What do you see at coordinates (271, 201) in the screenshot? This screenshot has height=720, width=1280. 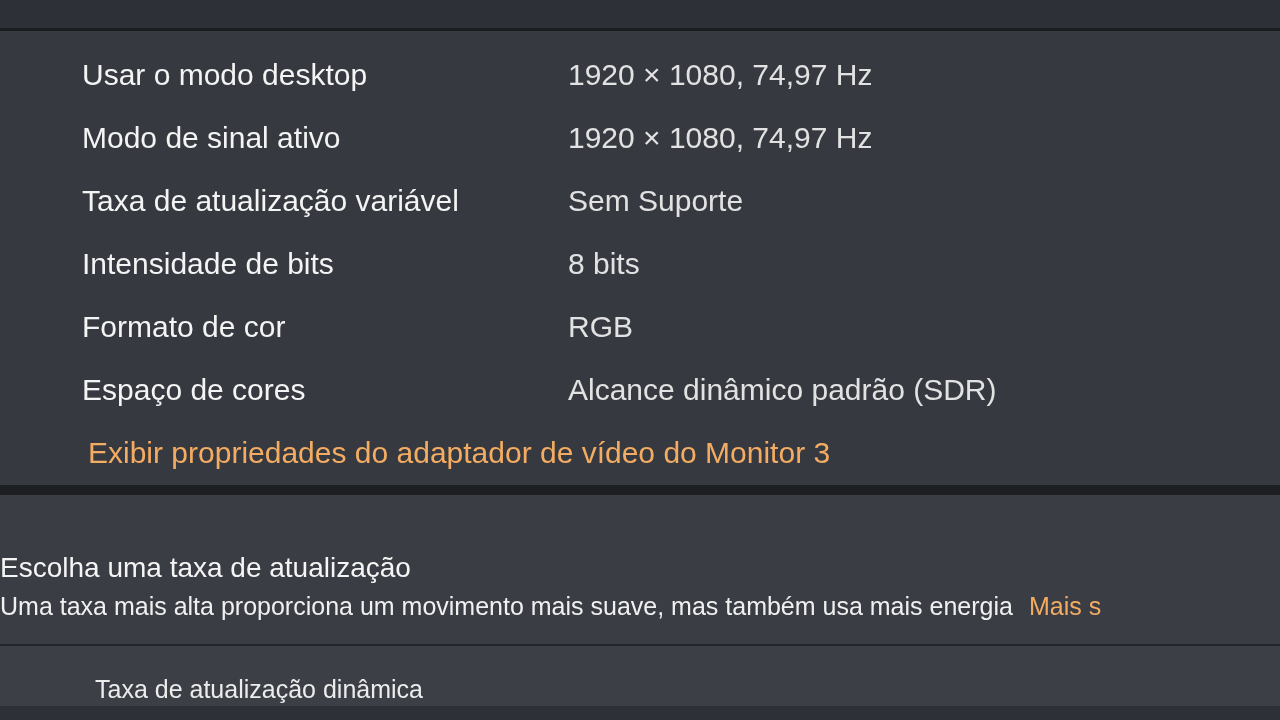 I see `property-label: Taxa de atualização variável` at bounding box center [271, 201].